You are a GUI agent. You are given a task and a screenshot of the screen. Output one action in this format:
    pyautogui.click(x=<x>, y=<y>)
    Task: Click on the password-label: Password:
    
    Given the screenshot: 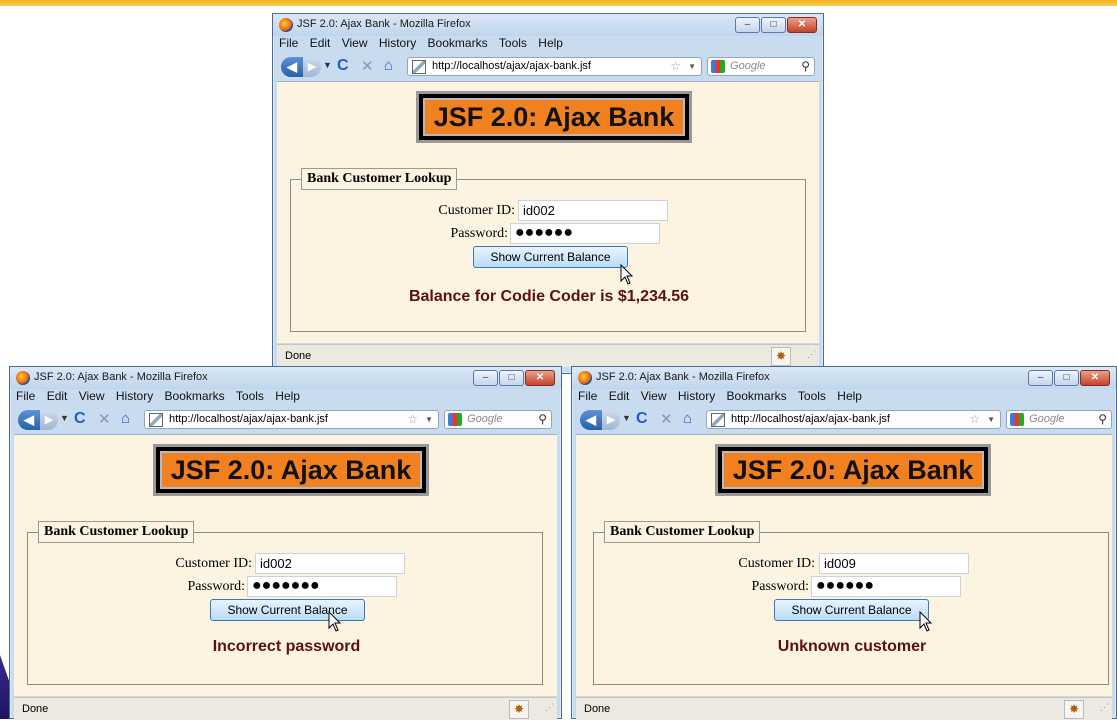 What is the action you would take?
    pyautogui.click(x=780, y=586)
    